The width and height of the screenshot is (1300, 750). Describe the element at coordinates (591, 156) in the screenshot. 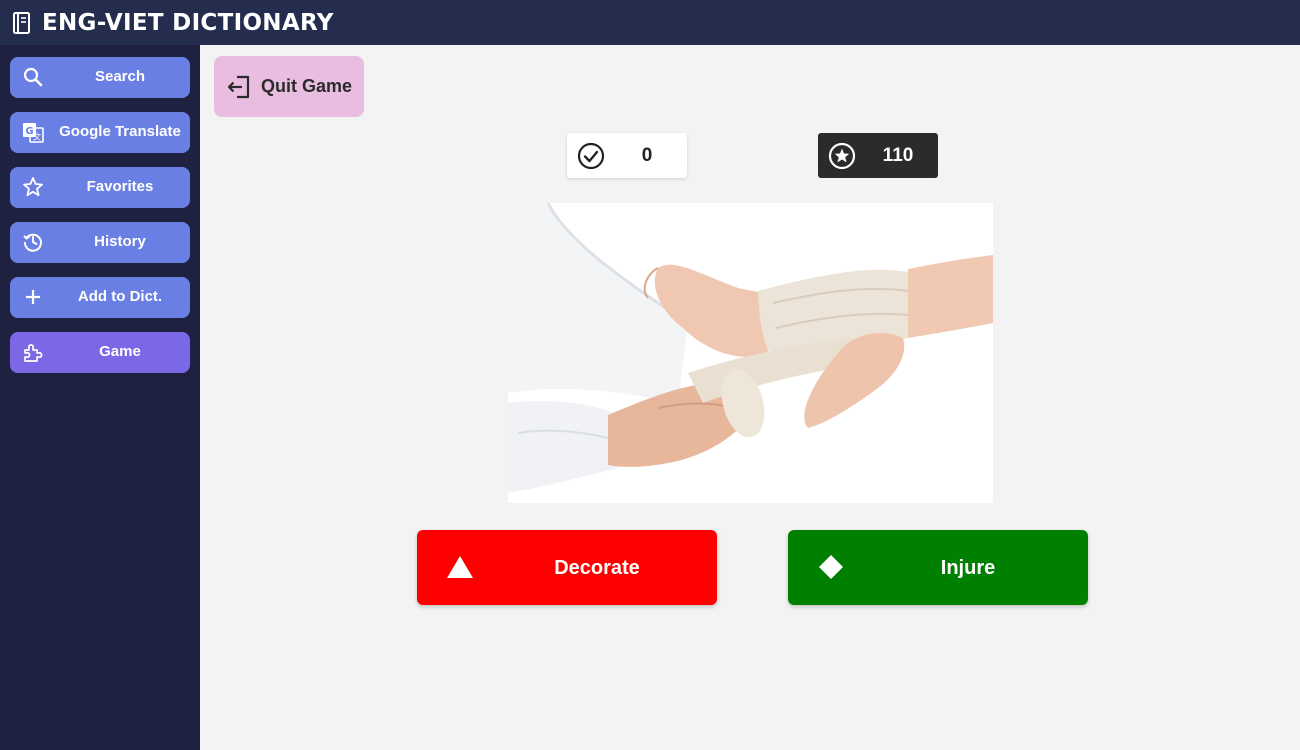

I see `check-circle-icon` at that location.